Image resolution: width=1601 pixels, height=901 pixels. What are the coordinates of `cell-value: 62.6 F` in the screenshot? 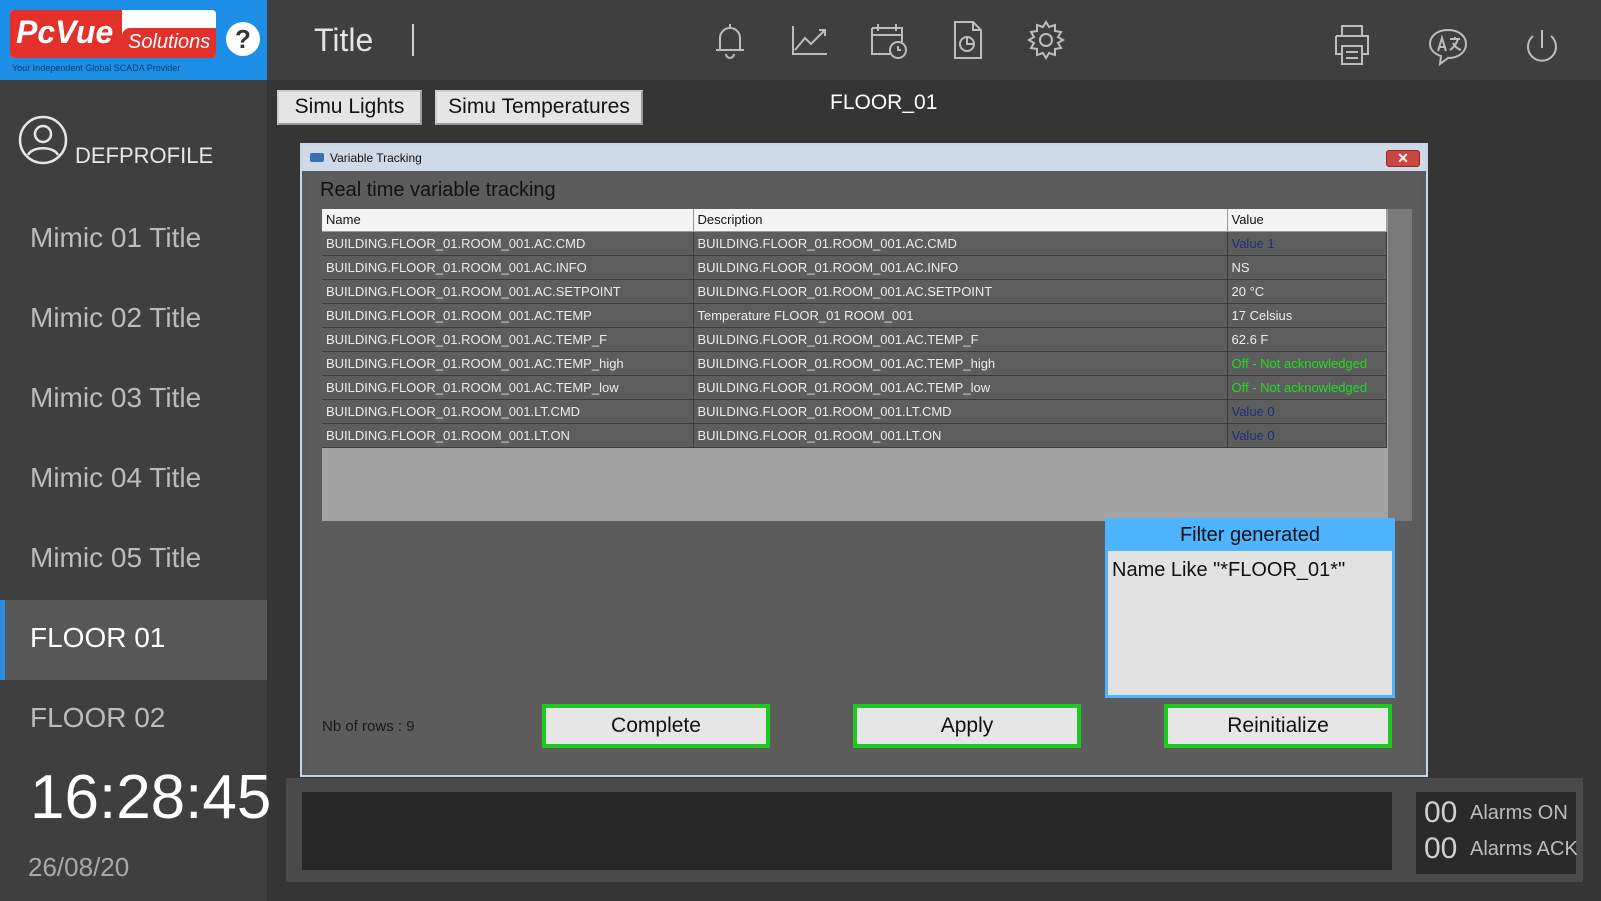 It's located at (1307, 339).